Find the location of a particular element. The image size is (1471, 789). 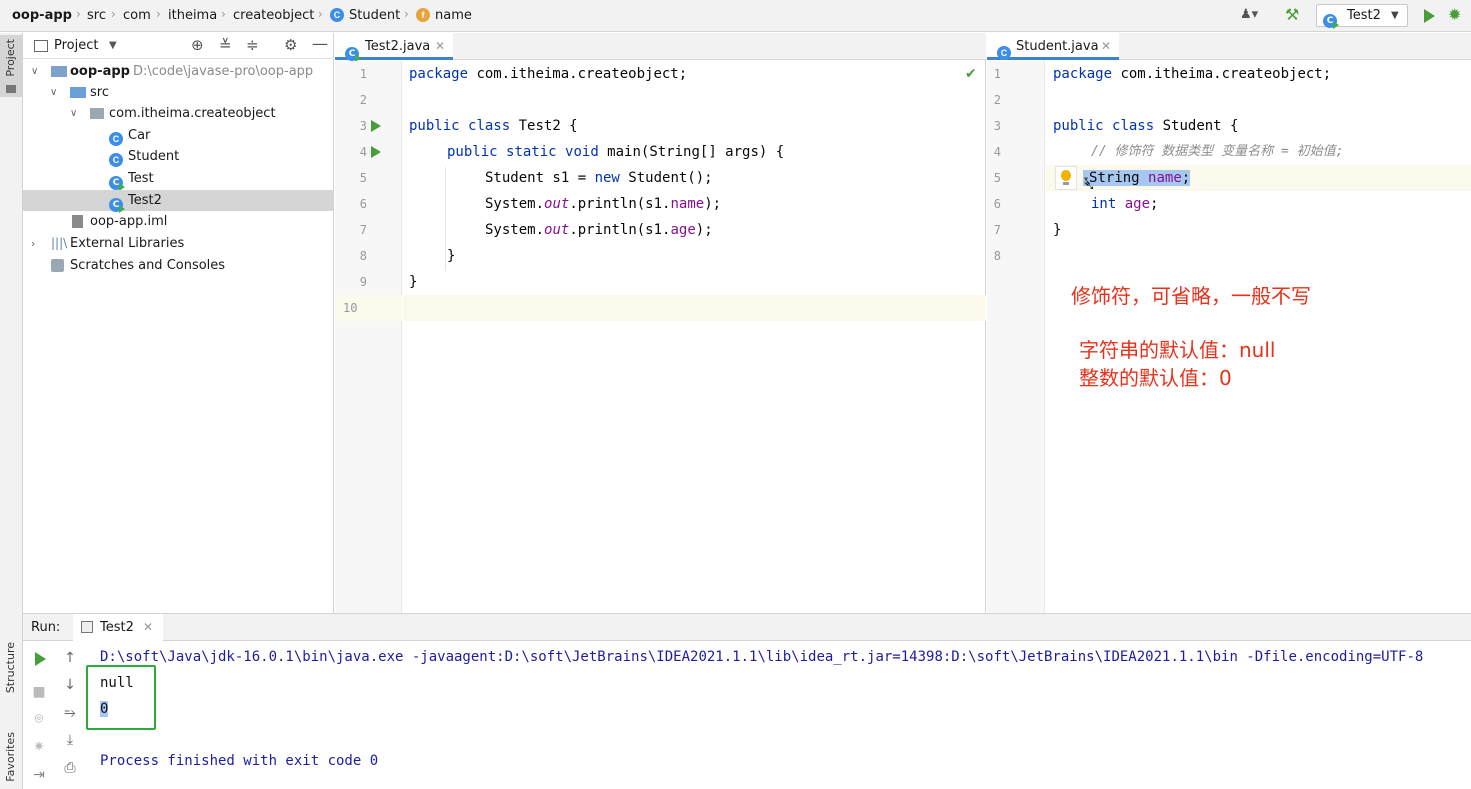

output-highlight-box is located at coordinates (121, 697).